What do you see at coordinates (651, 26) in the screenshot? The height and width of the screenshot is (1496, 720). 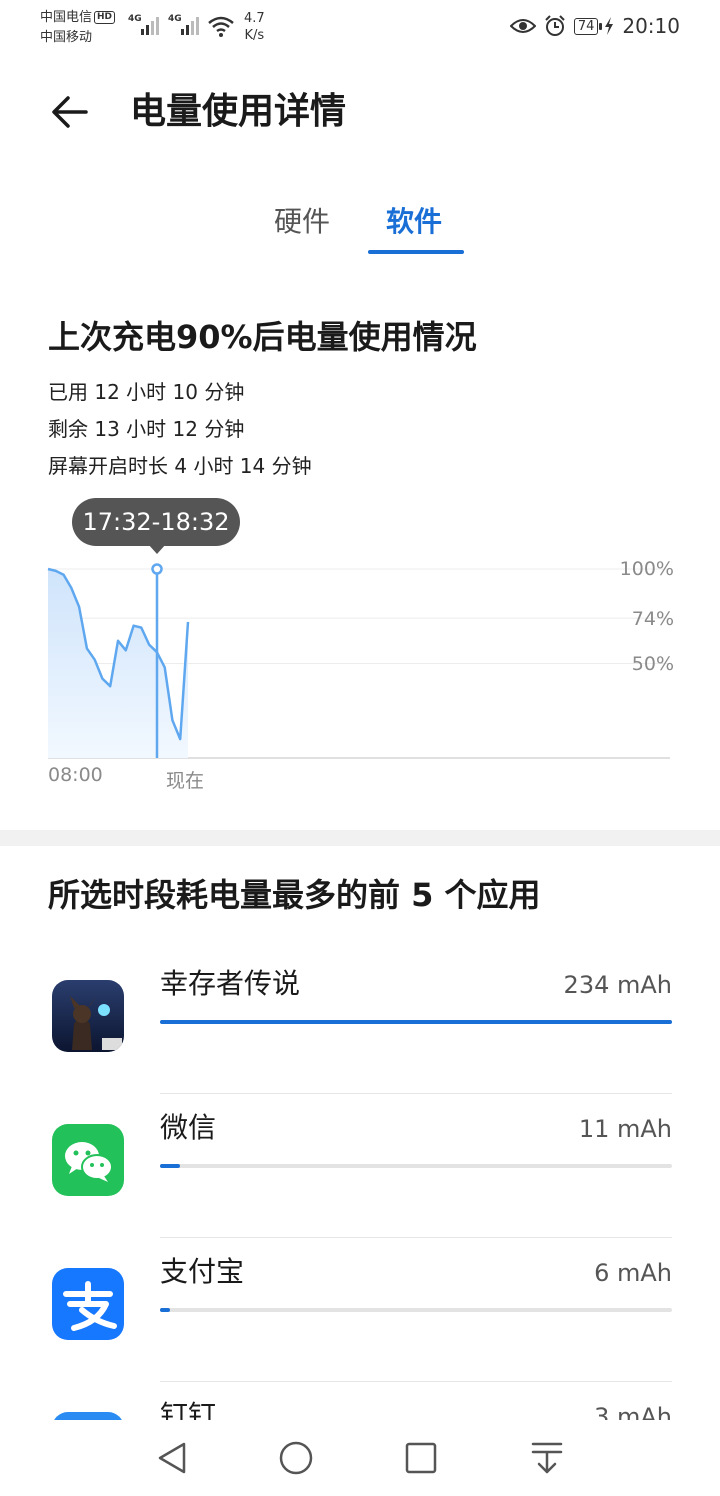 I see `clock: 20:10` at bounding box center [651, 26].